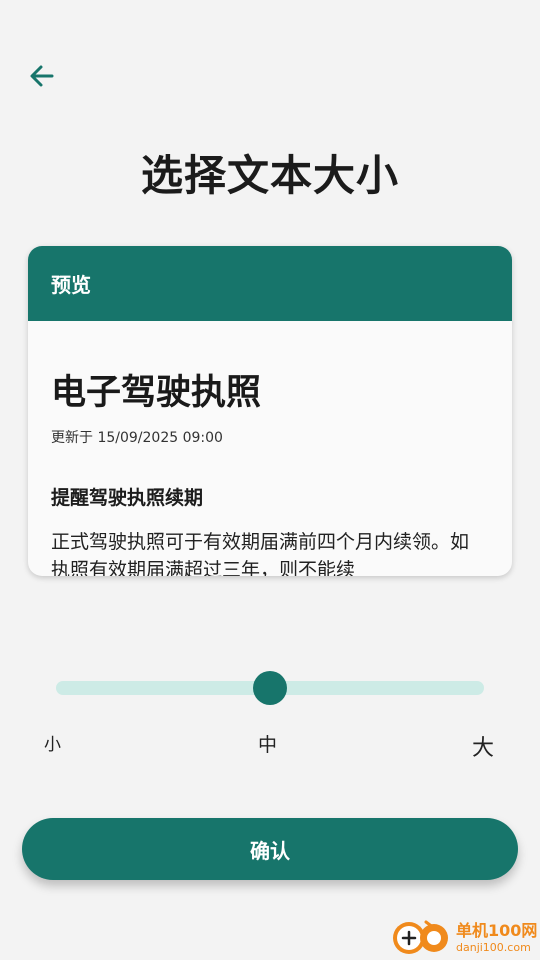  Describe the element at coordinates (52, 742) in the screenshot. I see `size-label-small: 小` at that location.